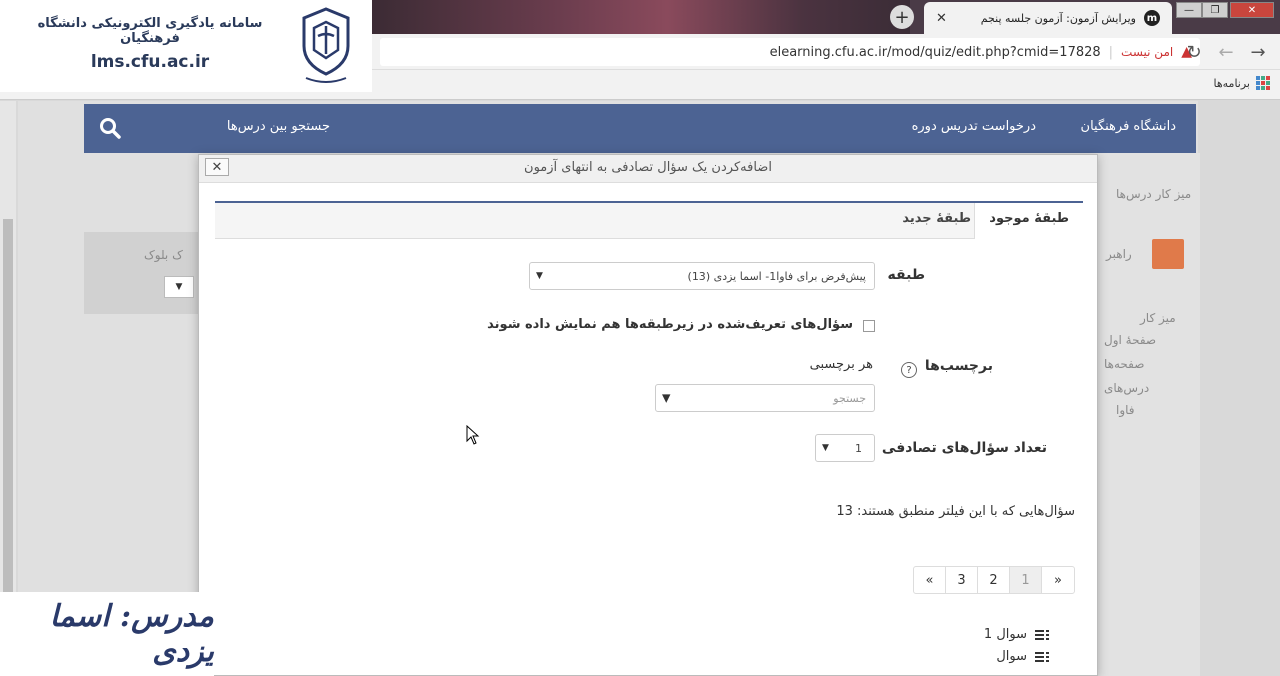 This screenshot has width=1280, height=676. Describe the element at coordinates (765, 398) in the screenshot. I see `tags-search-input: جستجو ▼` at that location.